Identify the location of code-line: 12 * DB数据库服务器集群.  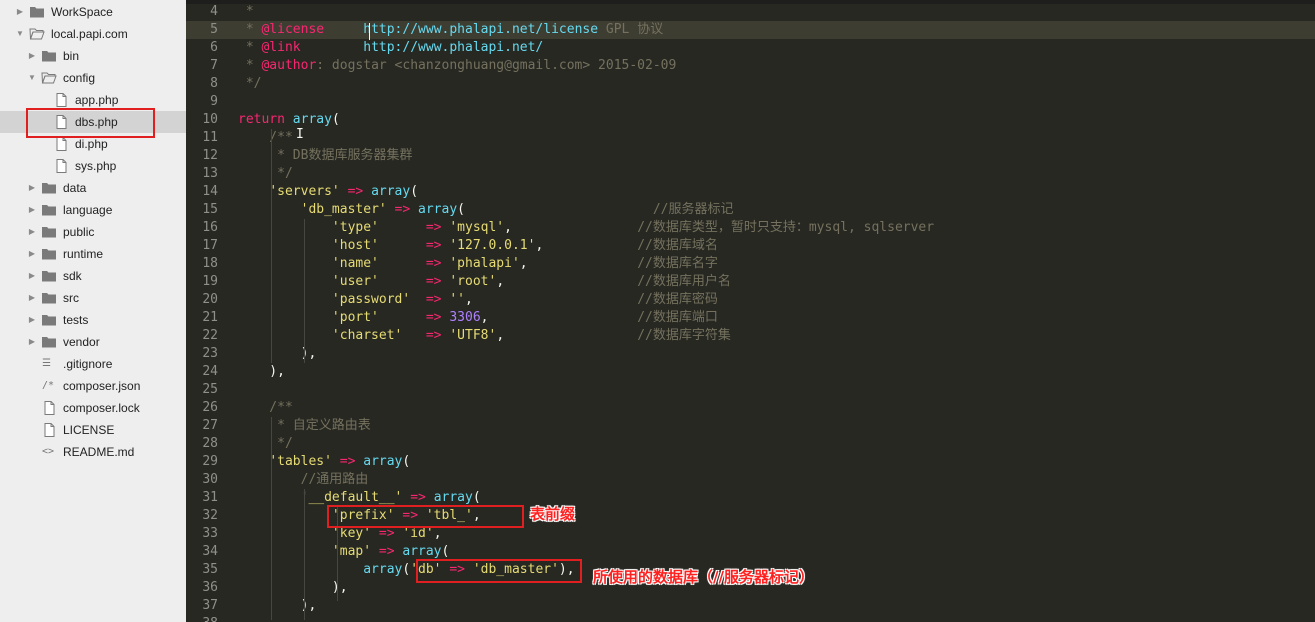
(750, 156).